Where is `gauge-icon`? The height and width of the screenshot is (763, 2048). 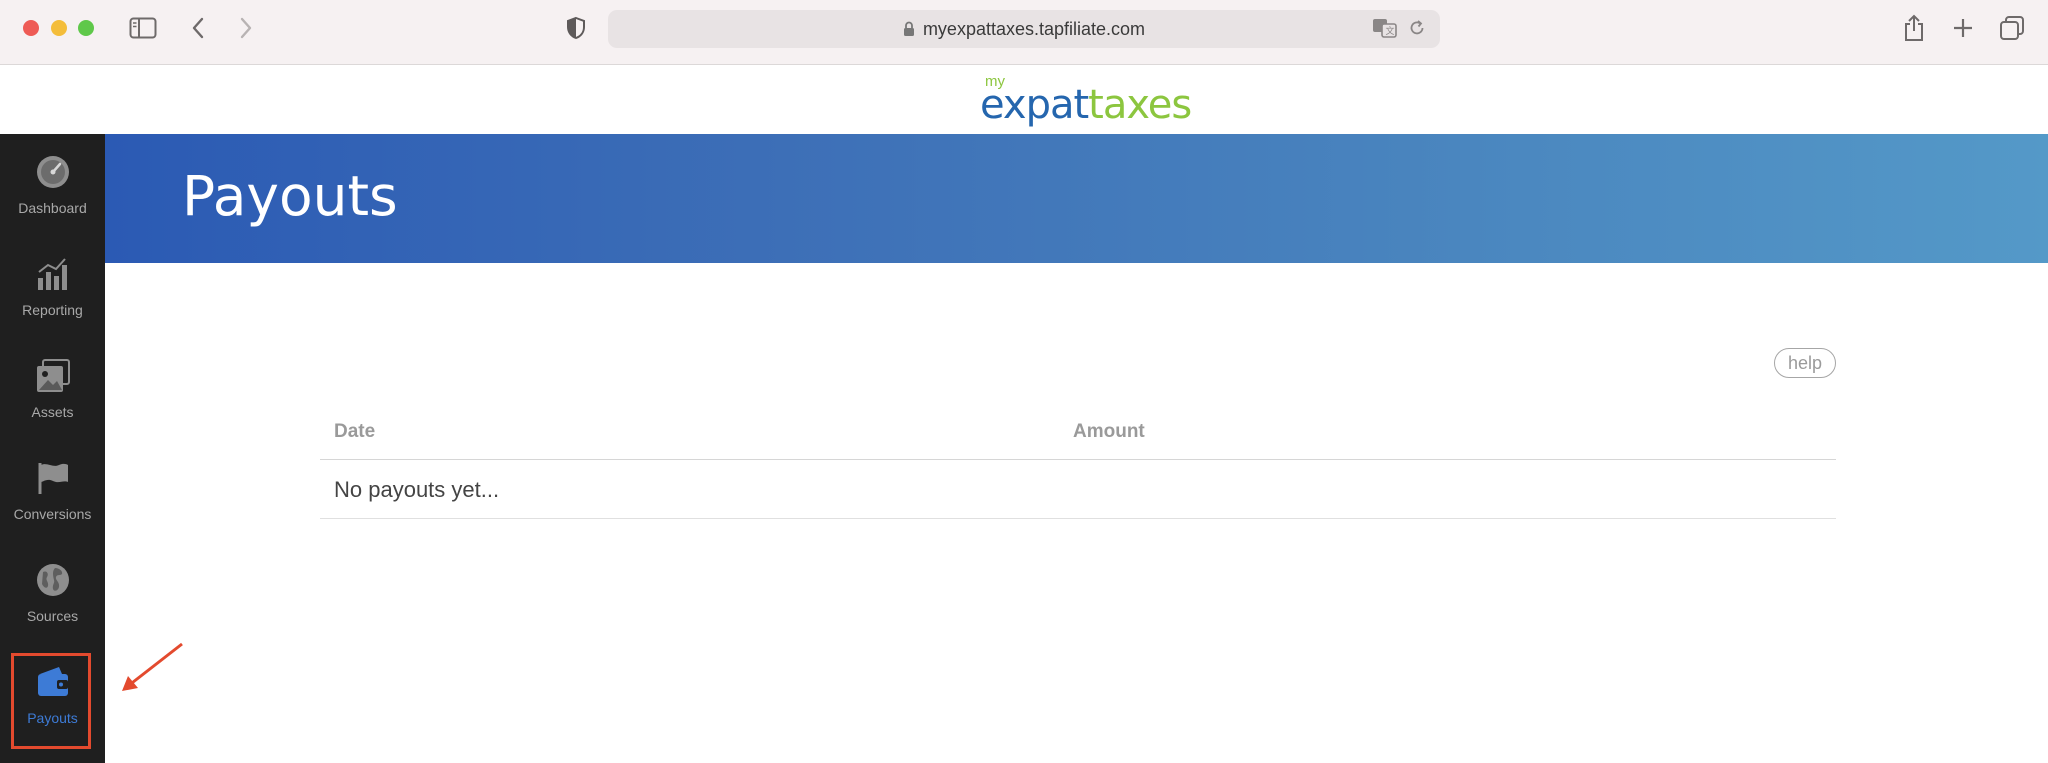 gauge-icon is located at coordinates (53, 172).